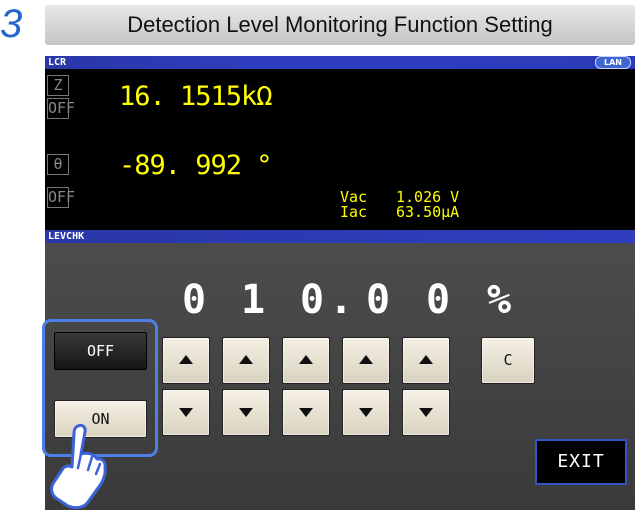  What do you see at coordinates (354, 212) in the screenshot?
I see `iac-label: Iac` at bounding box center [354, 212].